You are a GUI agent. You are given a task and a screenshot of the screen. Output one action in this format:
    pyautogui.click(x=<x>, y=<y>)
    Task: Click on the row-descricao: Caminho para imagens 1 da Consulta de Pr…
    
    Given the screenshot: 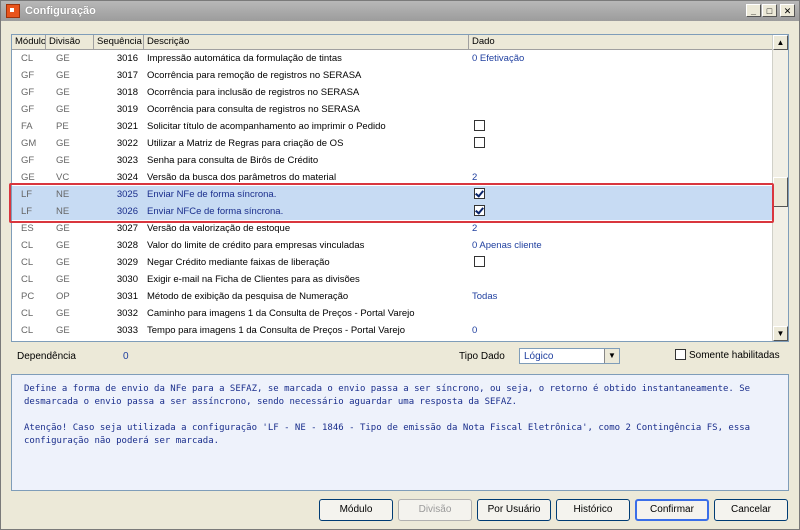 What is the action you would take?
    pyautogui.click(x=281, y=313)
    